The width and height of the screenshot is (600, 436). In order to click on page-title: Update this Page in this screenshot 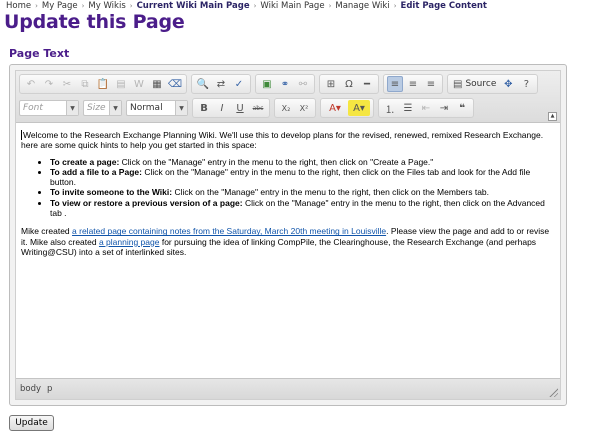, I will do `click(94, 22)`.